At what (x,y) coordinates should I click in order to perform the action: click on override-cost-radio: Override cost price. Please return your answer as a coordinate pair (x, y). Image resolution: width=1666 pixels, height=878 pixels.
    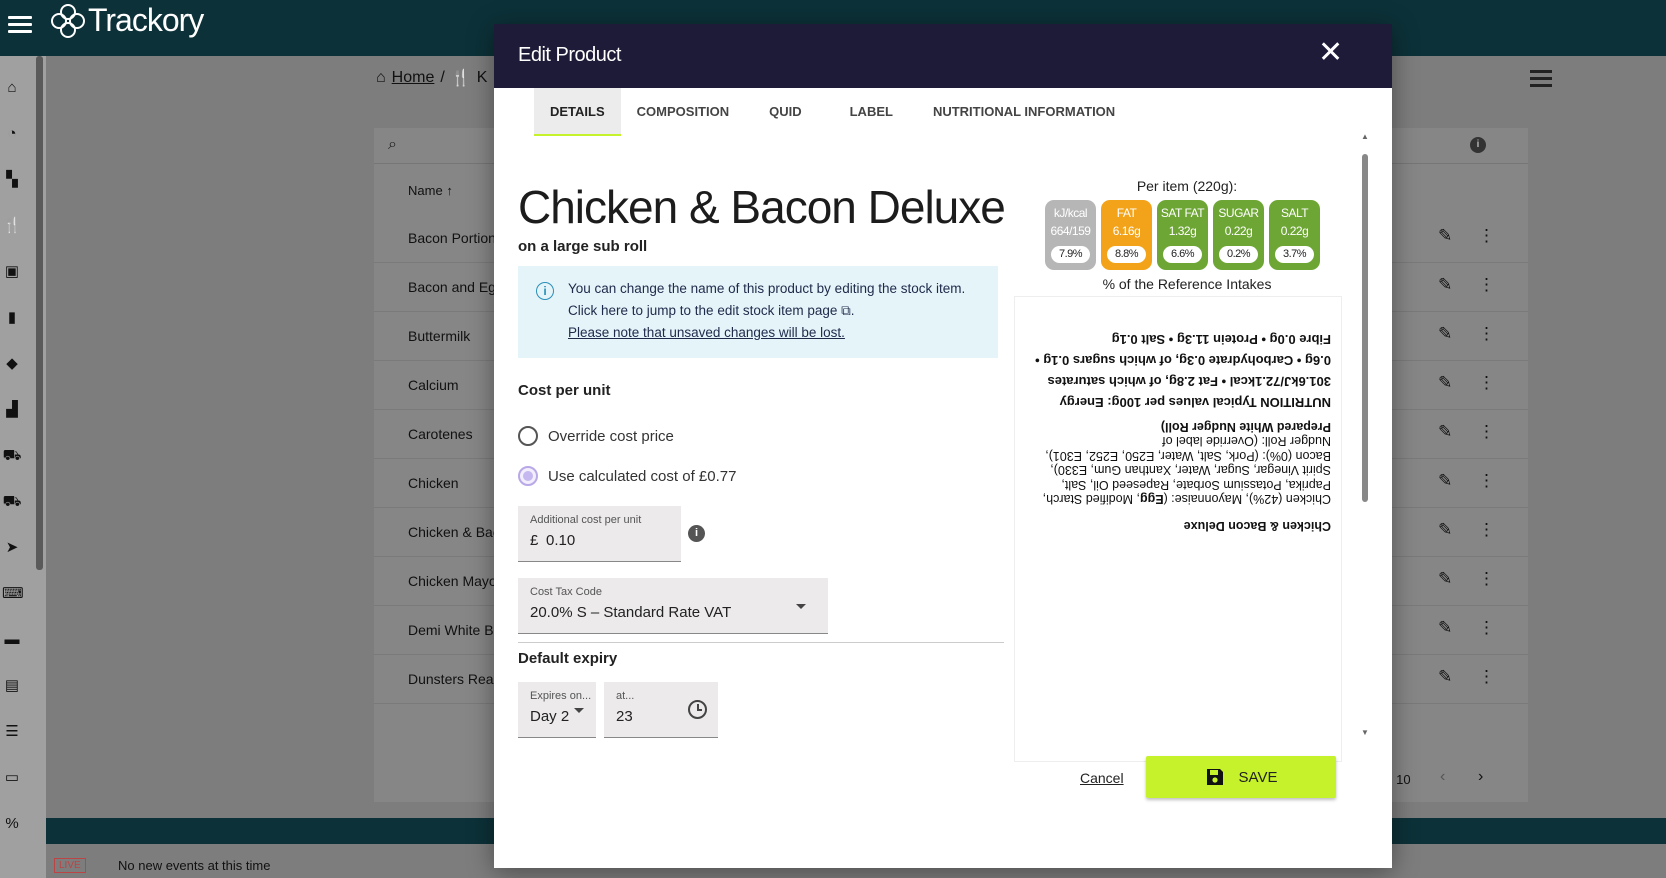
    Looking at the image, I should click on (596, 436).